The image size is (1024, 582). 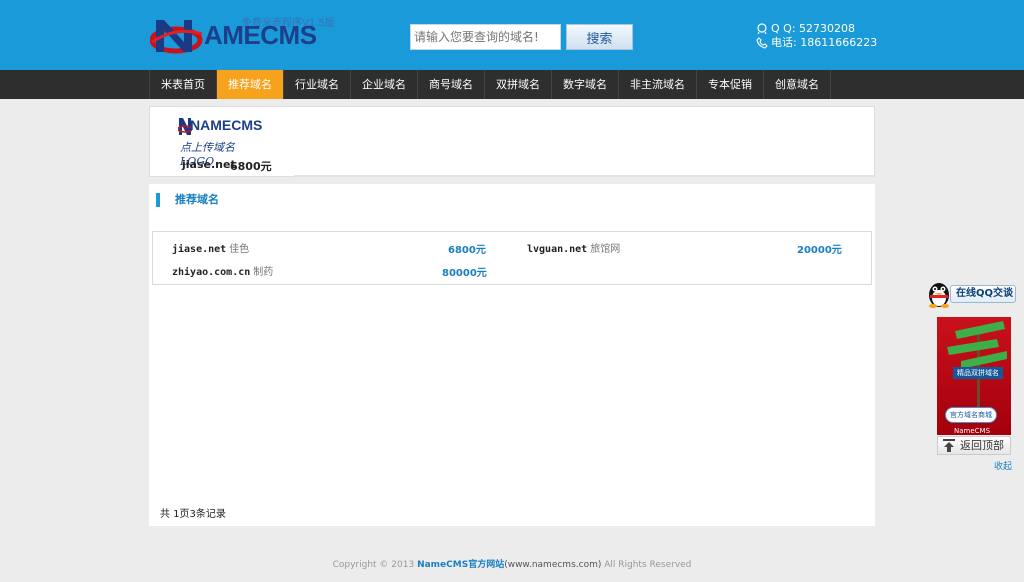 I want to click on back-to-top-label: 返回顶部, so click(x=982, y=445).